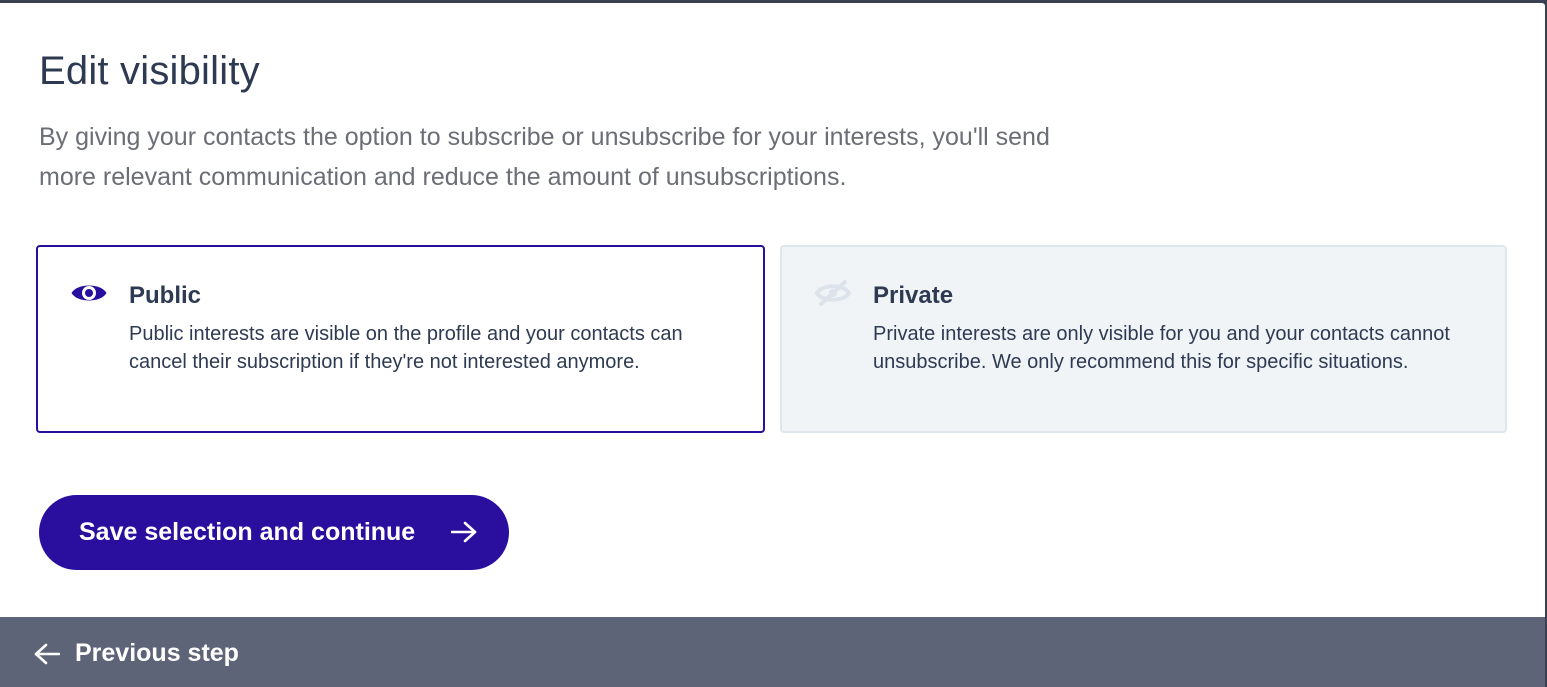  I want to click on page-title: Edit visibility, so click(149, 71).